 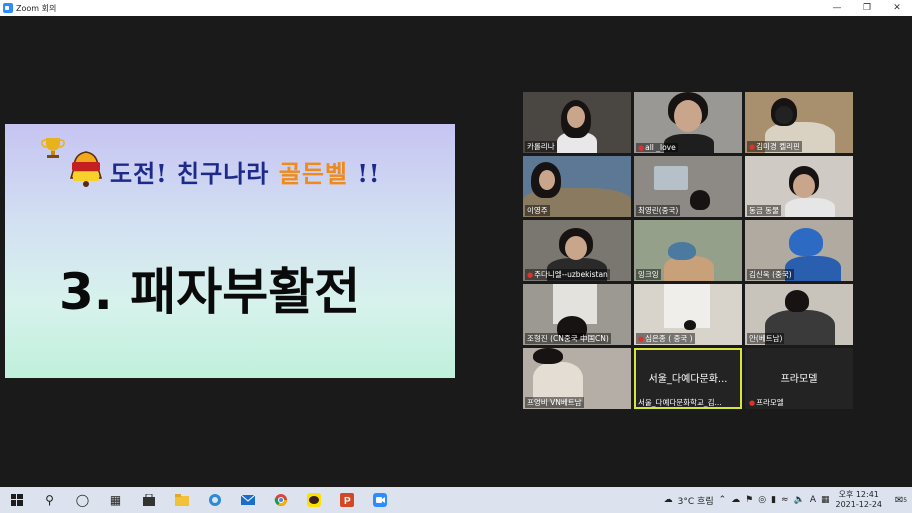 What do you see at coordinates (82, 500) in the screenshot?
I see `cortana-icon: ◯` at bounding box center [82, 500].